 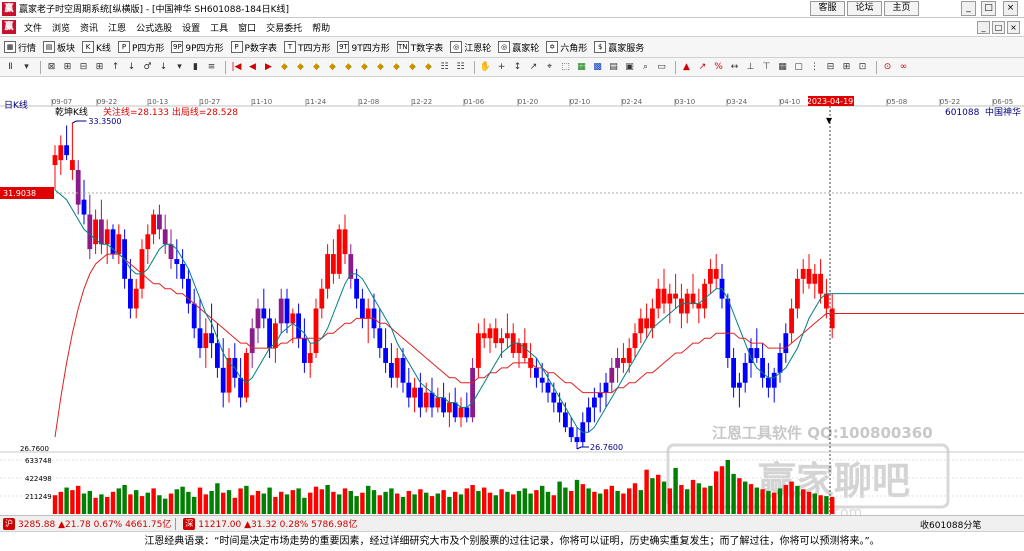 I want to click on tool-button-icon: ▩, so click(x=597, y=67).